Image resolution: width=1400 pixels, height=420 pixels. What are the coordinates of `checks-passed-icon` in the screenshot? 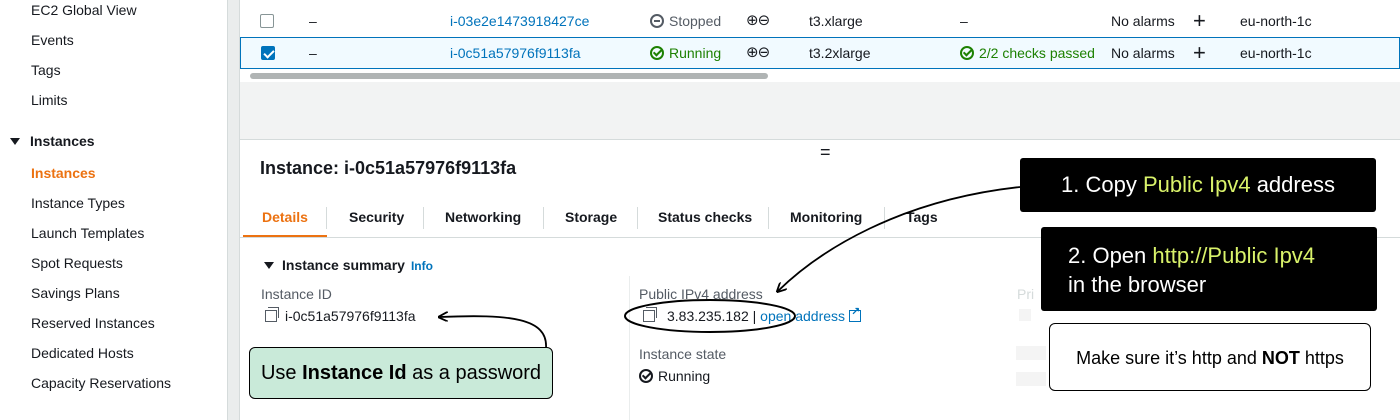 It's located at (967, 53).